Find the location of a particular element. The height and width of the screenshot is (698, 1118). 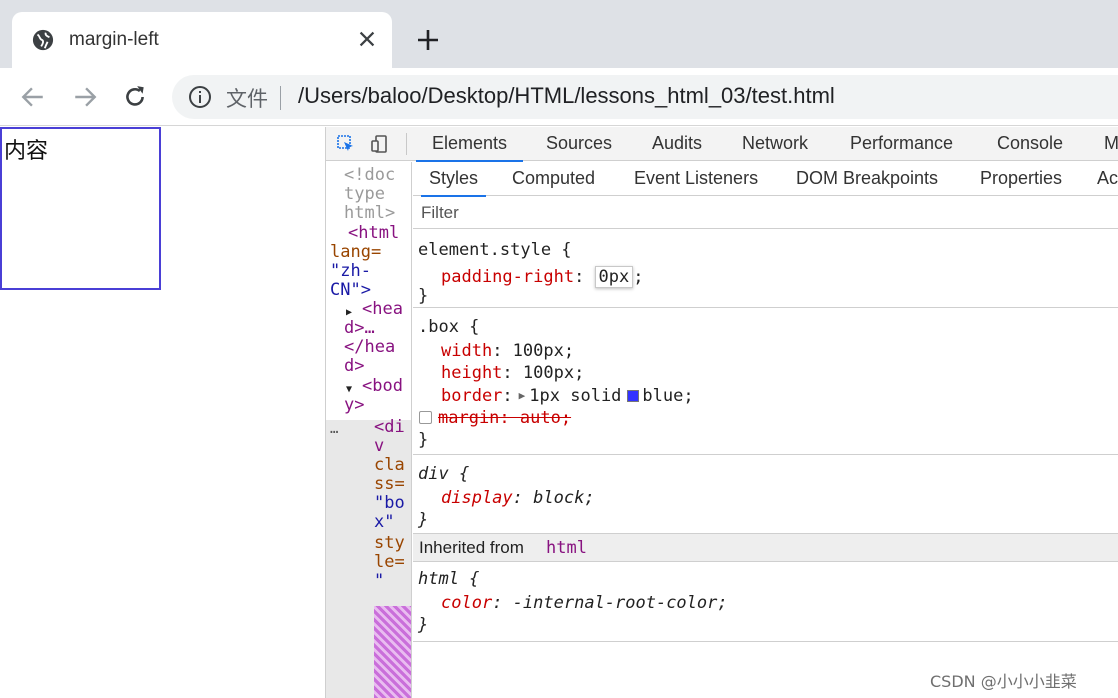

border-declaration: border: ▶ 1px solid blue; is located at coordinates (567, 396).